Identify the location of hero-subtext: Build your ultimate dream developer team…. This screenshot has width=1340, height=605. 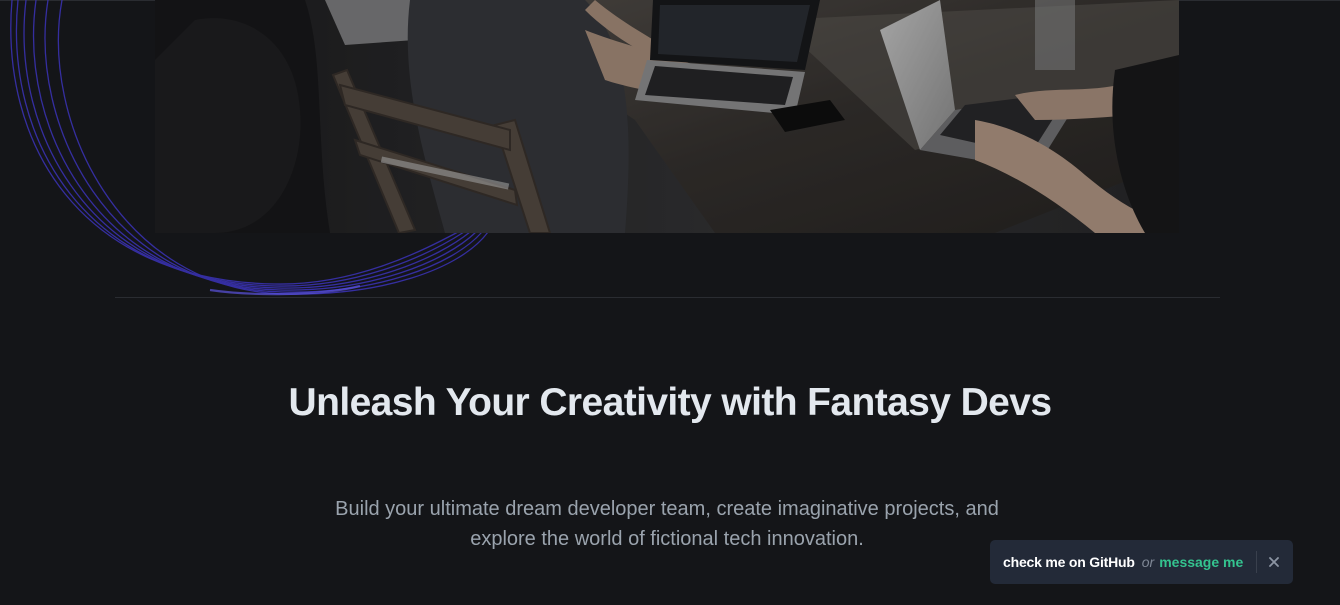
(667, 524).